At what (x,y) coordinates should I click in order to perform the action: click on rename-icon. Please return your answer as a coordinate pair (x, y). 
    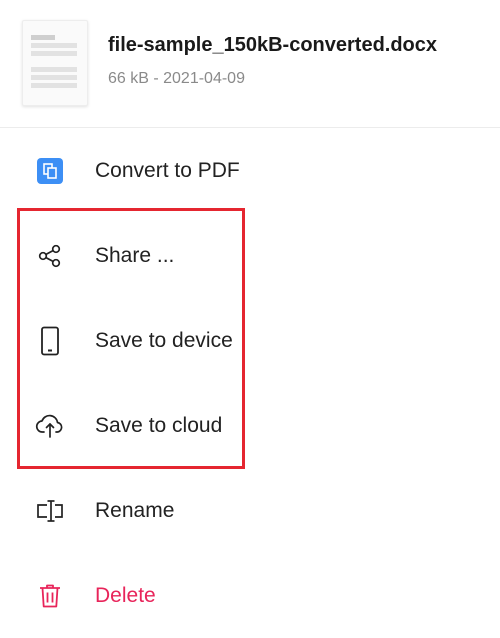
    Looking at the image, I should click on (50, 511).